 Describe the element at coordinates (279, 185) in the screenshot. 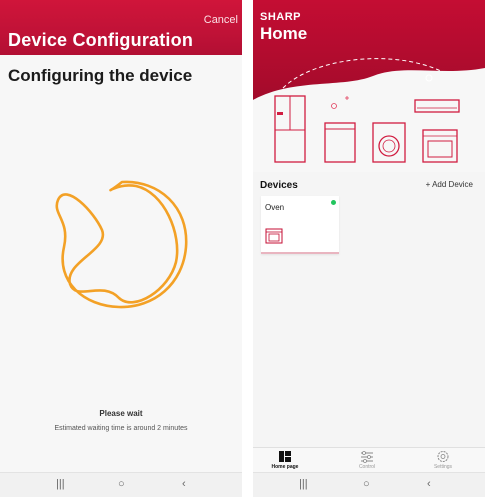

I see `devices-heading: Devices` at that location.